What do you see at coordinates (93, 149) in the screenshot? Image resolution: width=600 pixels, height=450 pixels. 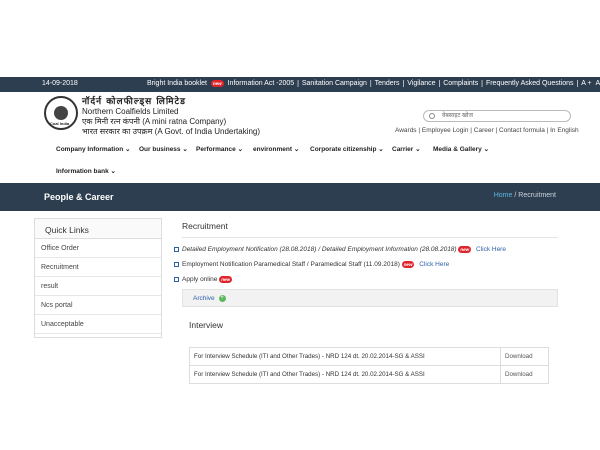 I see `nav-company-information: Company Information ⌄` at bounding box center [93, 149].